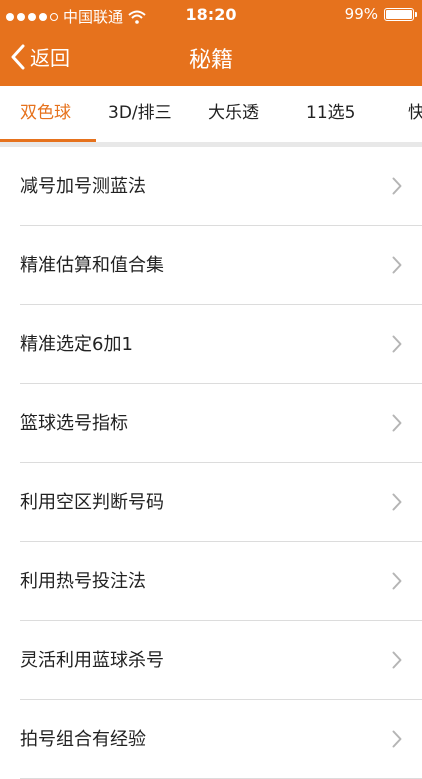 The height and width of the screenshot is (779, 422). I want to click on list-item-label: 灵活利用蓝球杀号, so click(92, 660).